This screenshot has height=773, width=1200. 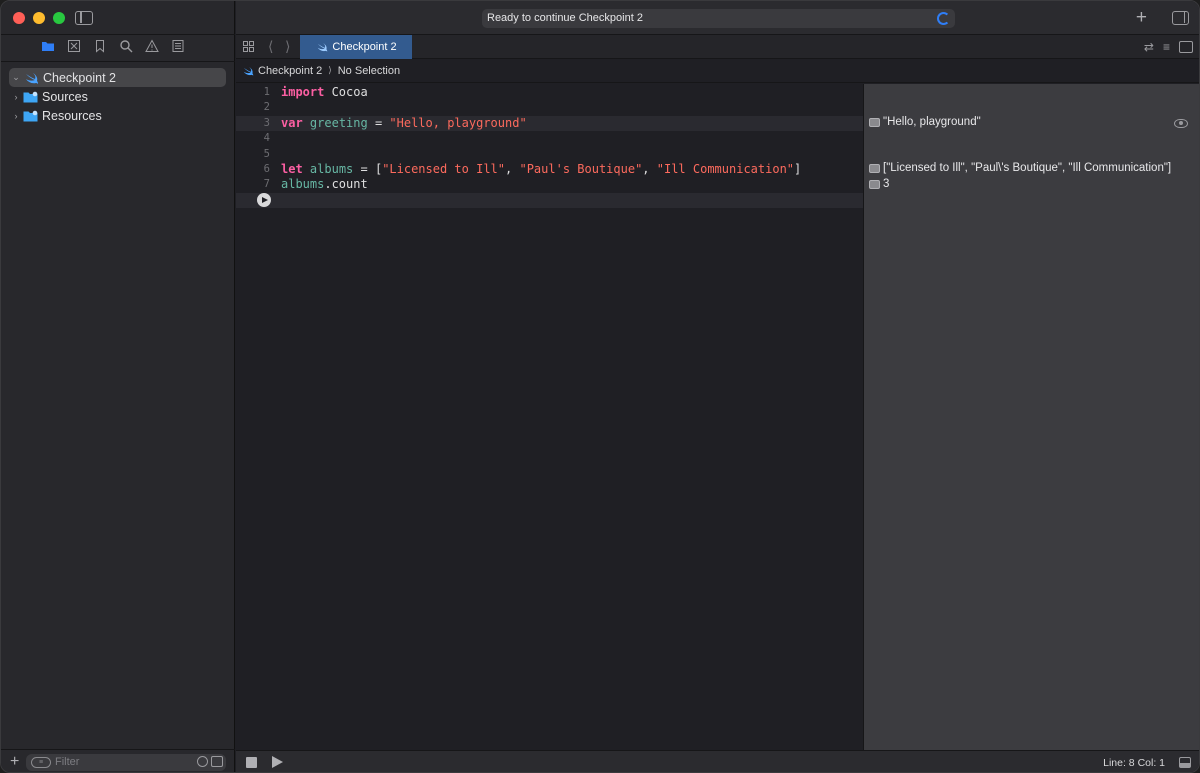 I want to click on line-number: 6, so click(x=266, y=169).